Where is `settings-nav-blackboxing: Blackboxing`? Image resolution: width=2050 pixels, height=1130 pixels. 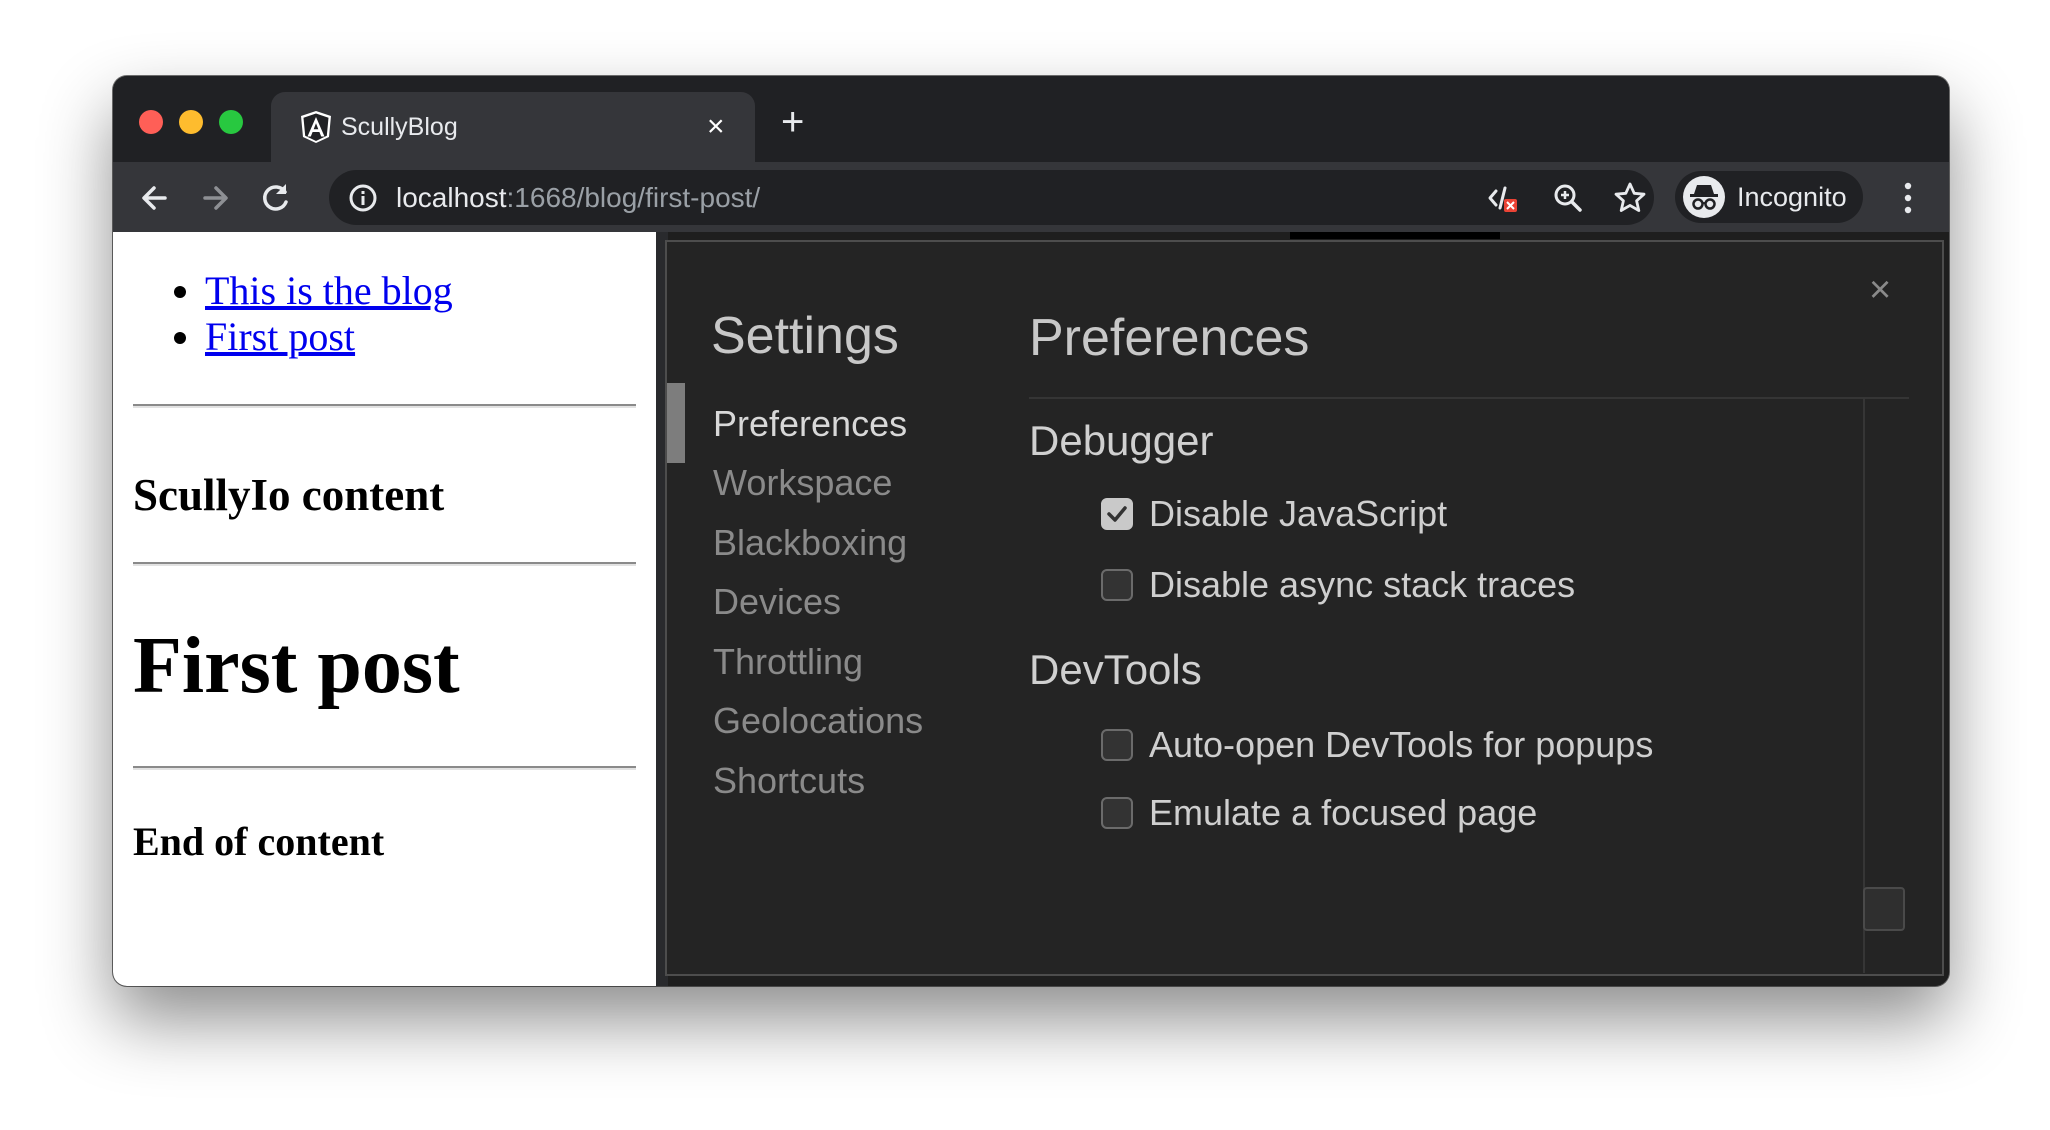 settings-nav-blackboxing: Blackboxing is located at coordinates (810, 543).